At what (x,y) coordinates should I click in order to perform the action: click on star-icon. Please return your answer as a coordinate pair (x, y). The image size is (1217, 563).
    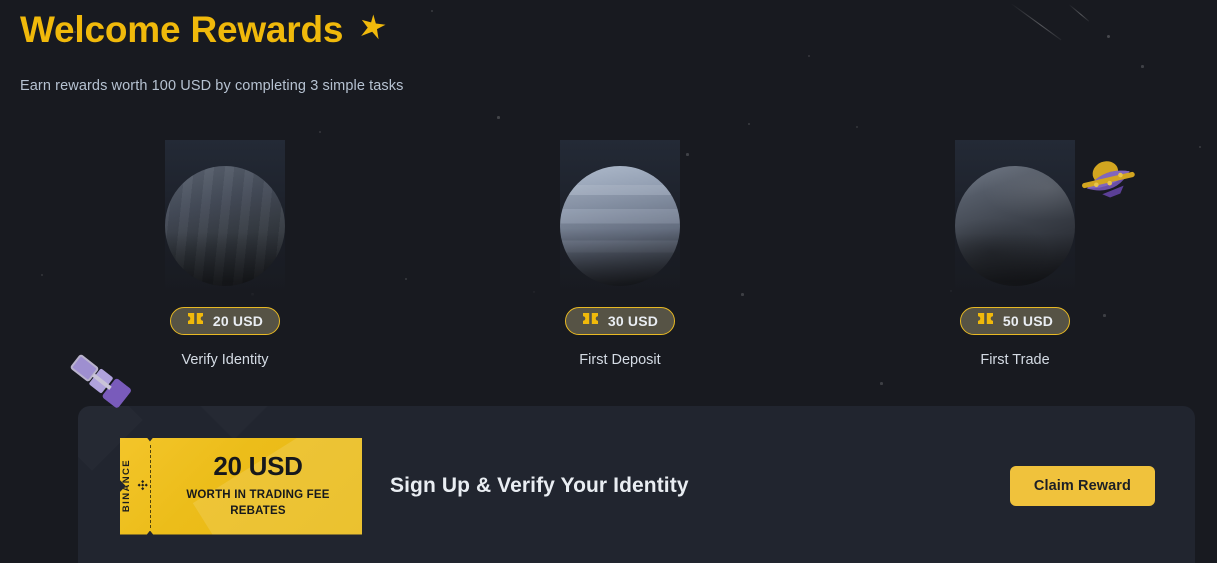
    Looking at the image, I should click on (372, 30).